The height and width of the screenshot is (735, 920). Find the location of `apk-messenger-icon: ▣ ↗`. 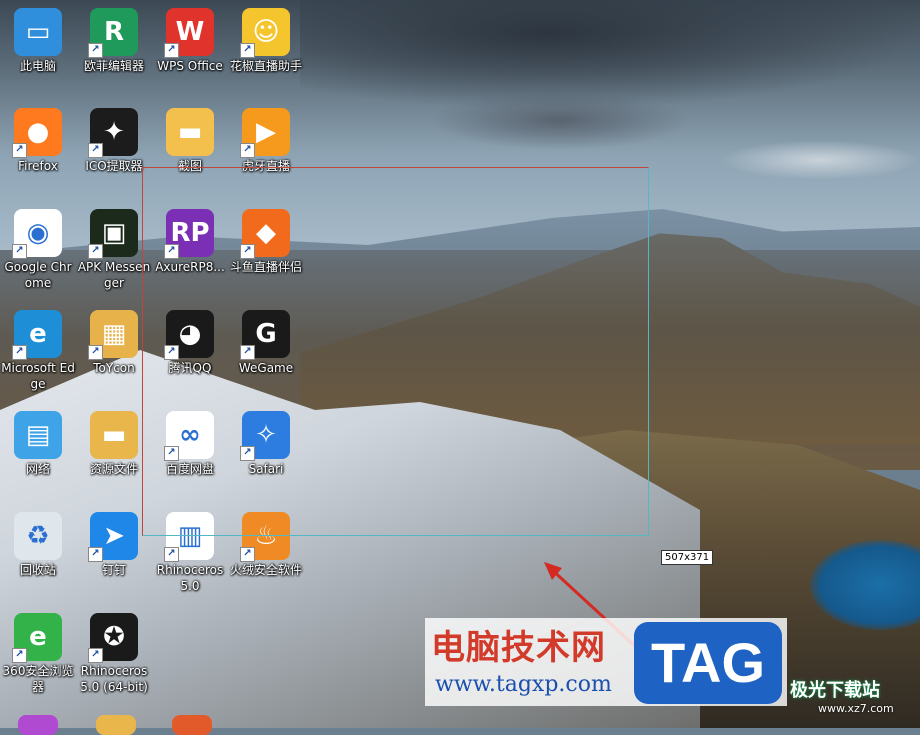

apk-messenger-icon: ▣ ↗ is located at coordinates (113, 234).